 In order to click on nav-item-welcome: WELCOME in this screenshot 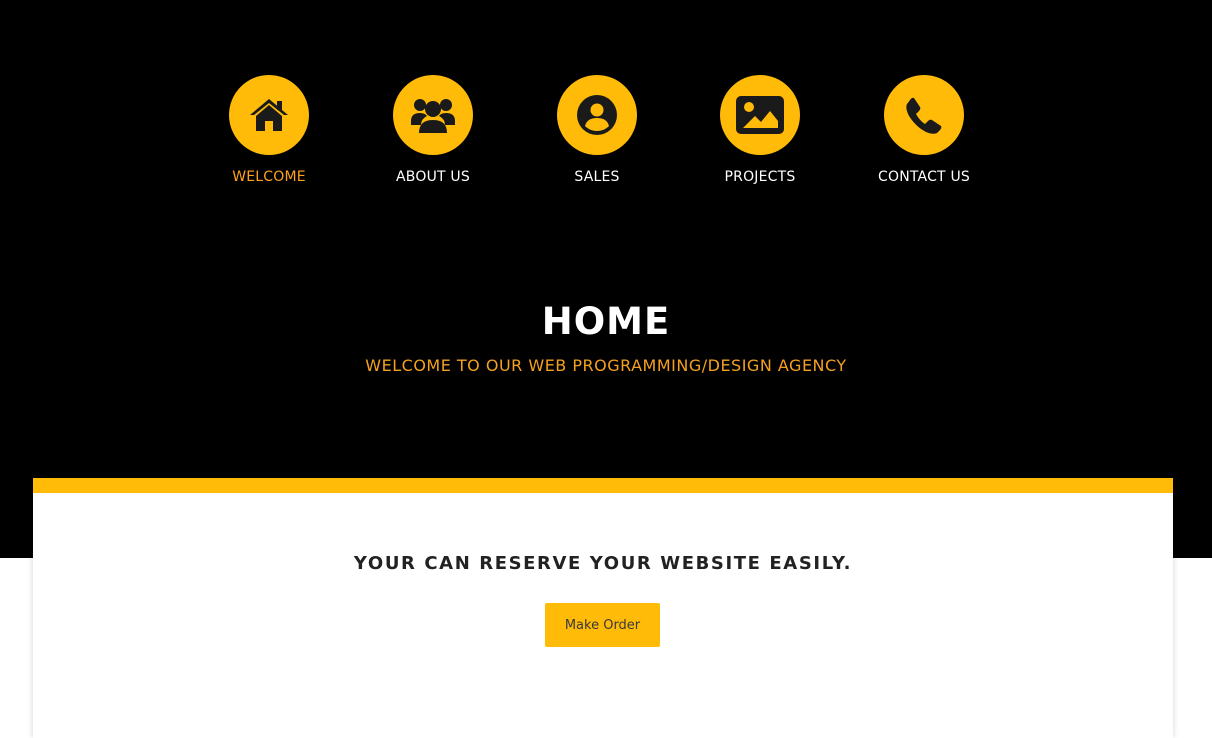, I will do `click(269, 130)`.